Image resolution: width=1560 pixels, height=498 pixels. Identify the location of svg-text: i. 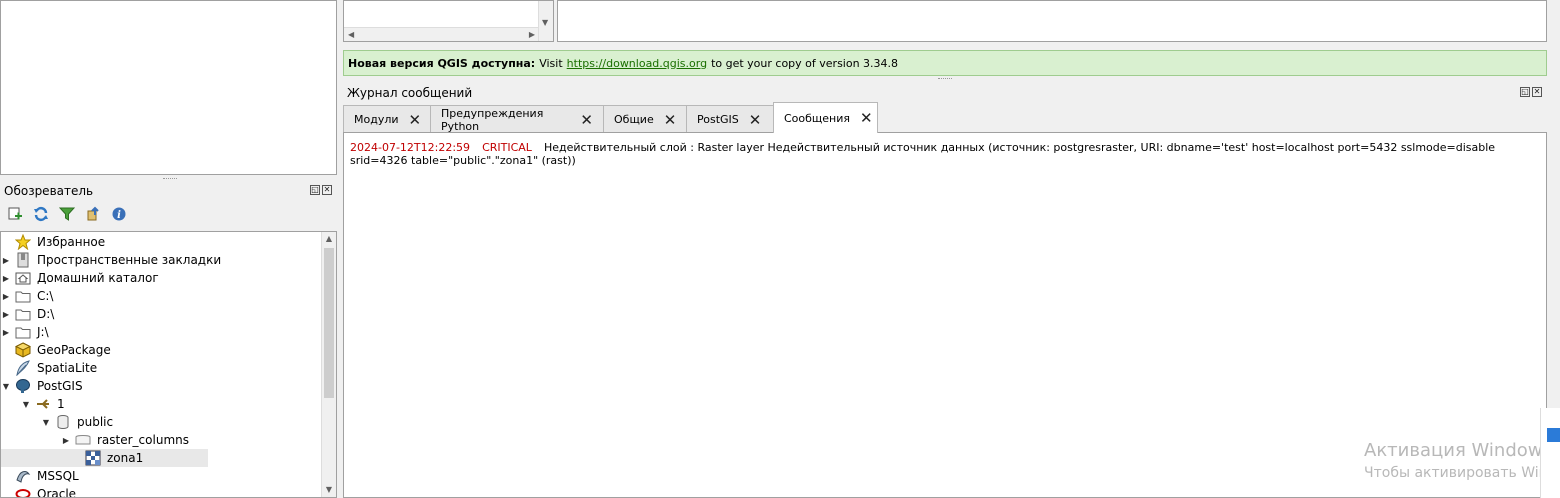
(119, 215).